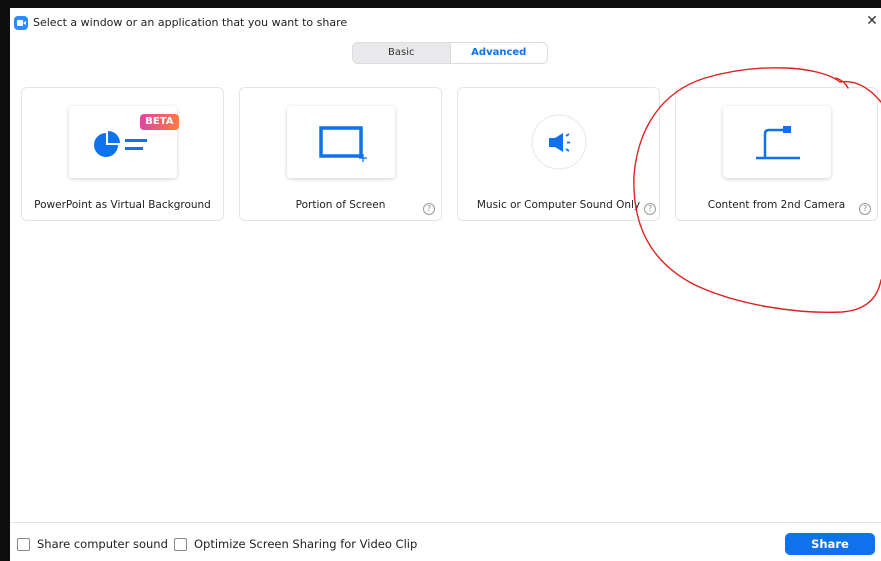 The width and height of the screenshot is (881, 561). I want to click on share-button: Share, so click(830, 544).